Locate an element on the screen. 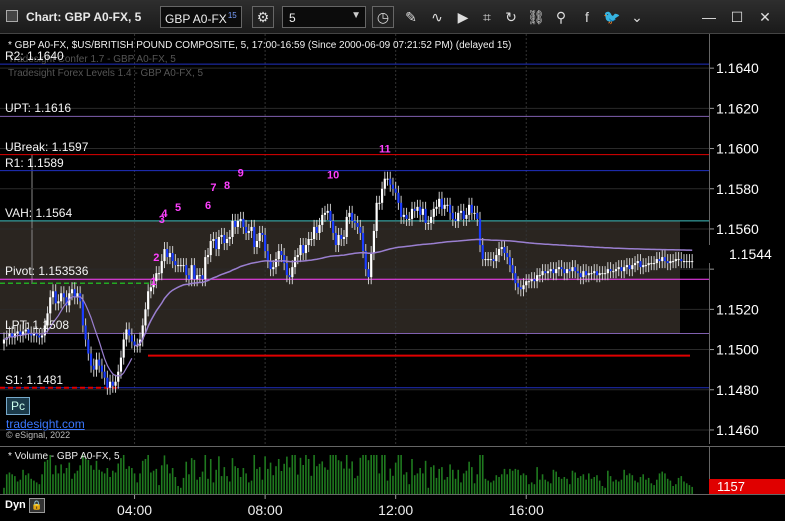 This screenshot has height=521, width=785. wave-icon: ∿ is located at coordinates (437, 17).